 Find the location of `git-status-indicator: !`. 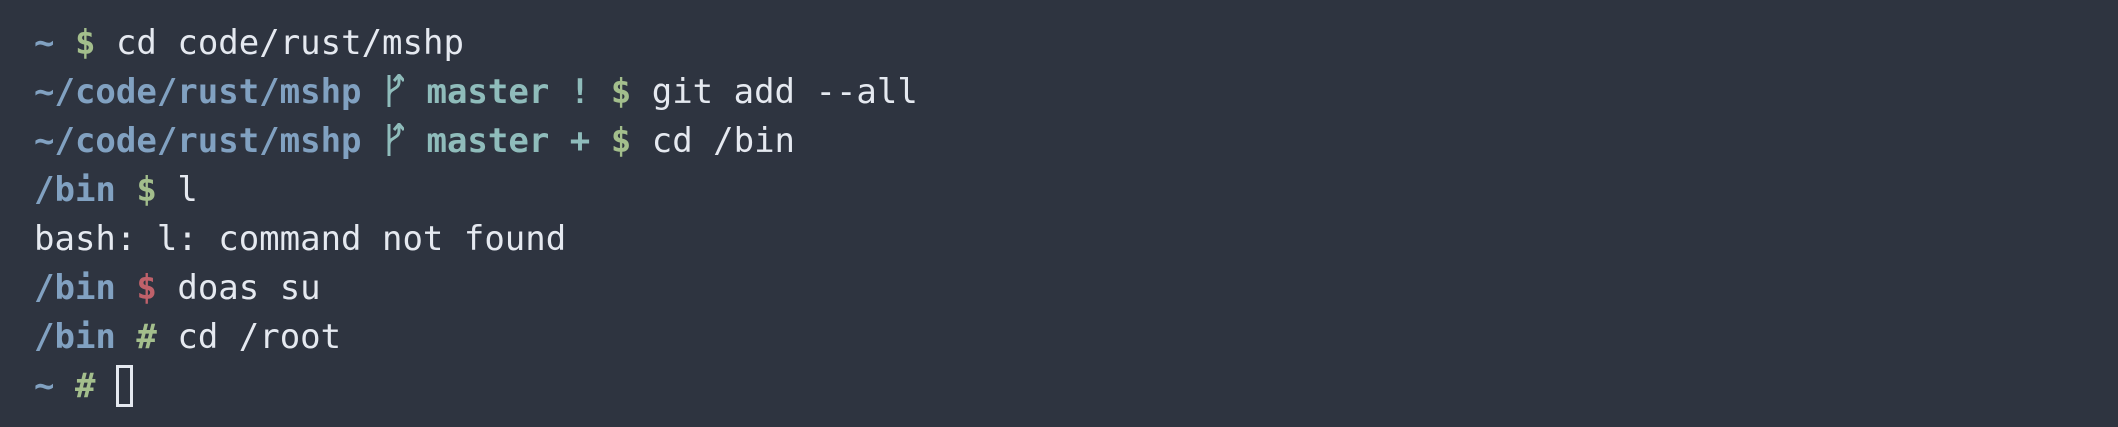

git-status-indicator: ! is located at coordinates (580, 92).